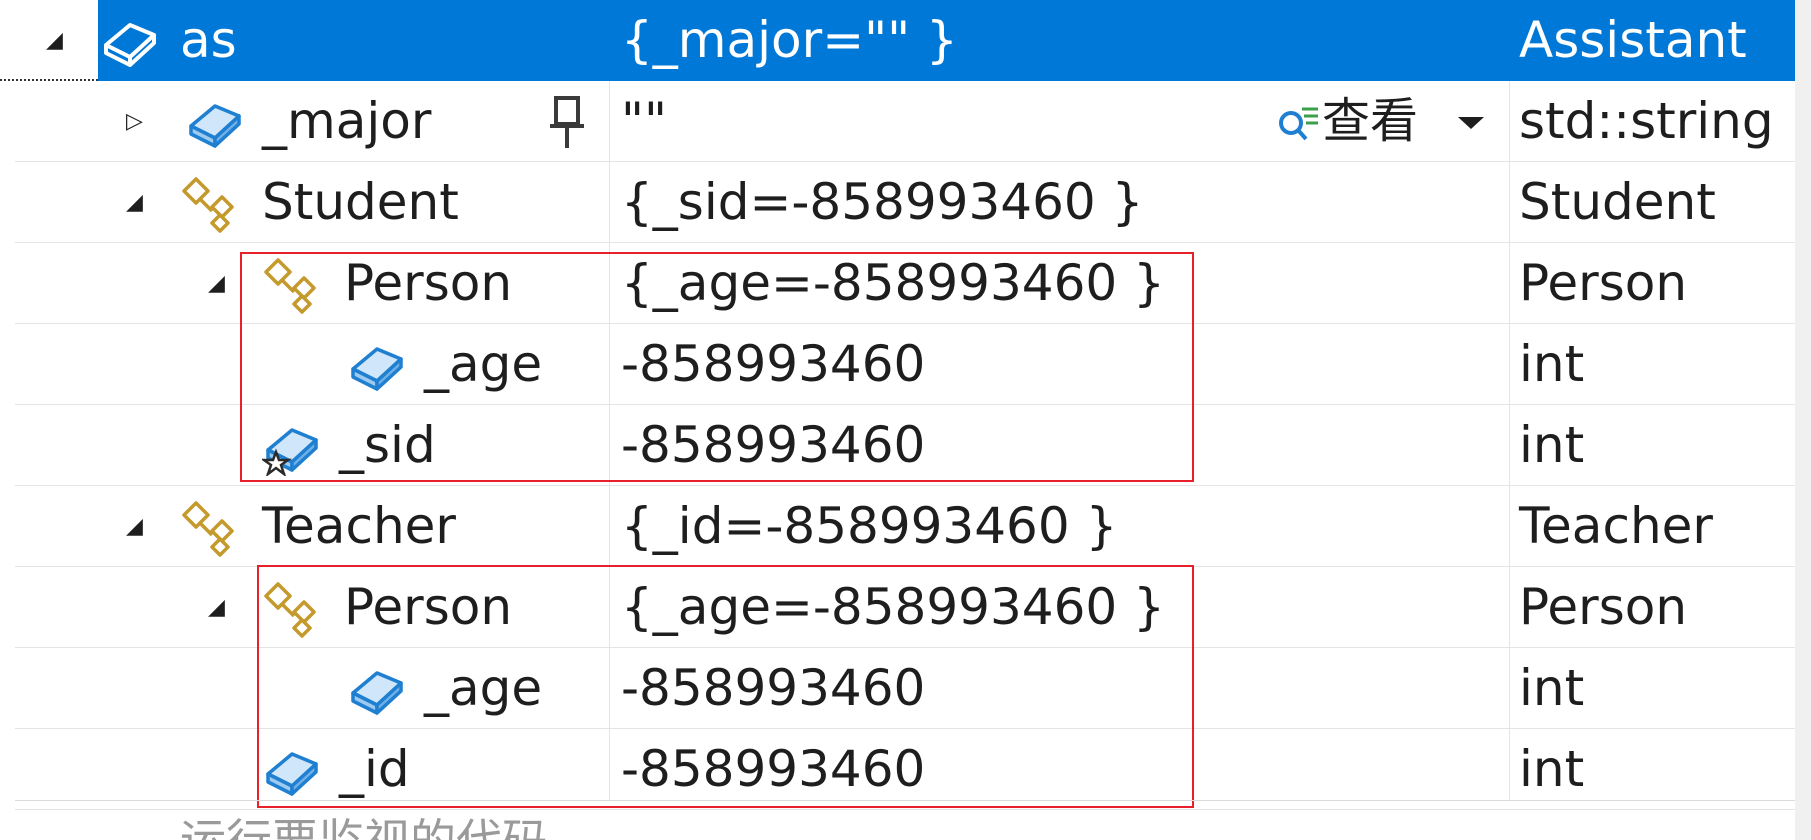  Describe the element at coordinates (208, 40) in the screenshot. I see `variable-name: as` at that location.